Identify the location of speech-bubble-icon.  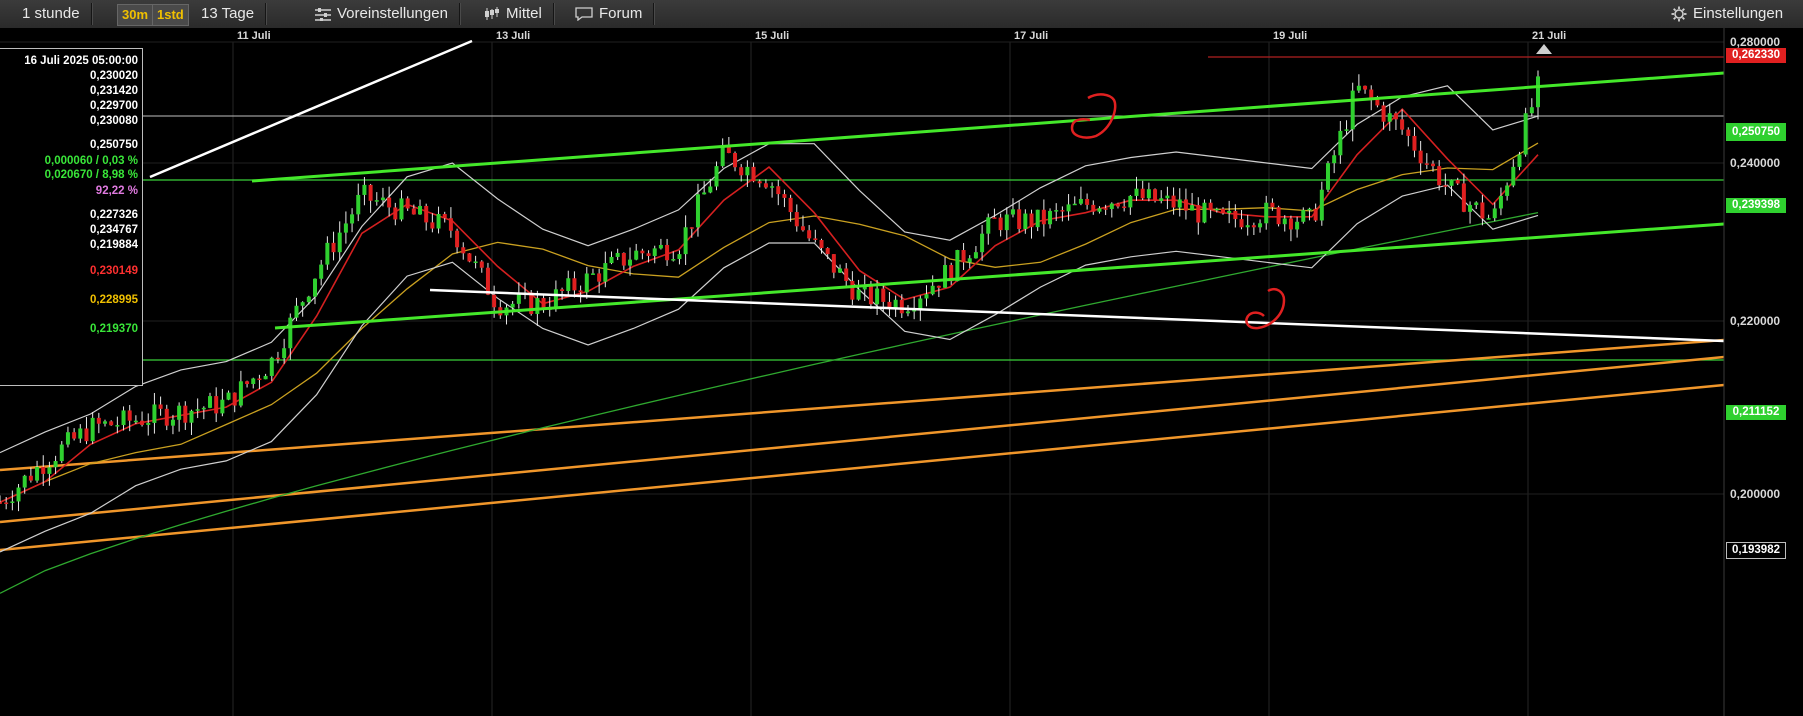
(584, 14).